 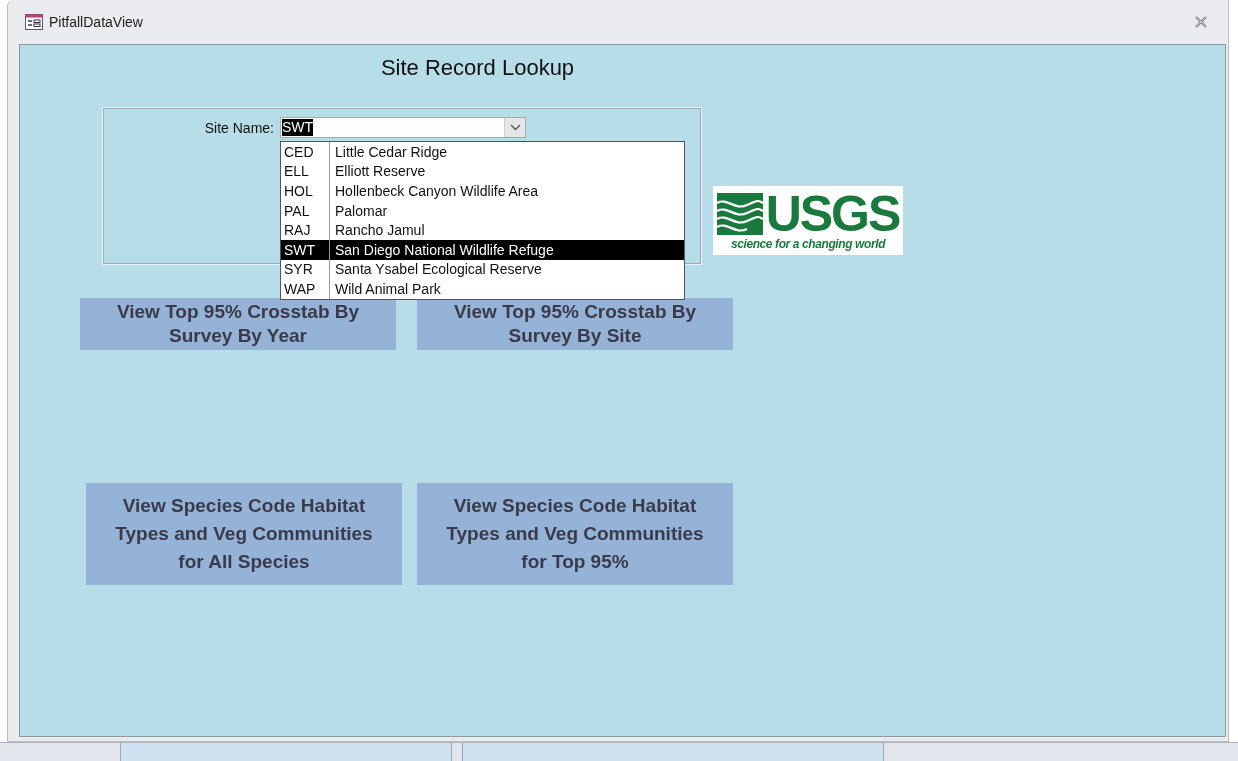 What do you see at coordinates (96, 22) in the screenshot?
I see `window-title: PitfallDataView` at bounding box center [96, 22].